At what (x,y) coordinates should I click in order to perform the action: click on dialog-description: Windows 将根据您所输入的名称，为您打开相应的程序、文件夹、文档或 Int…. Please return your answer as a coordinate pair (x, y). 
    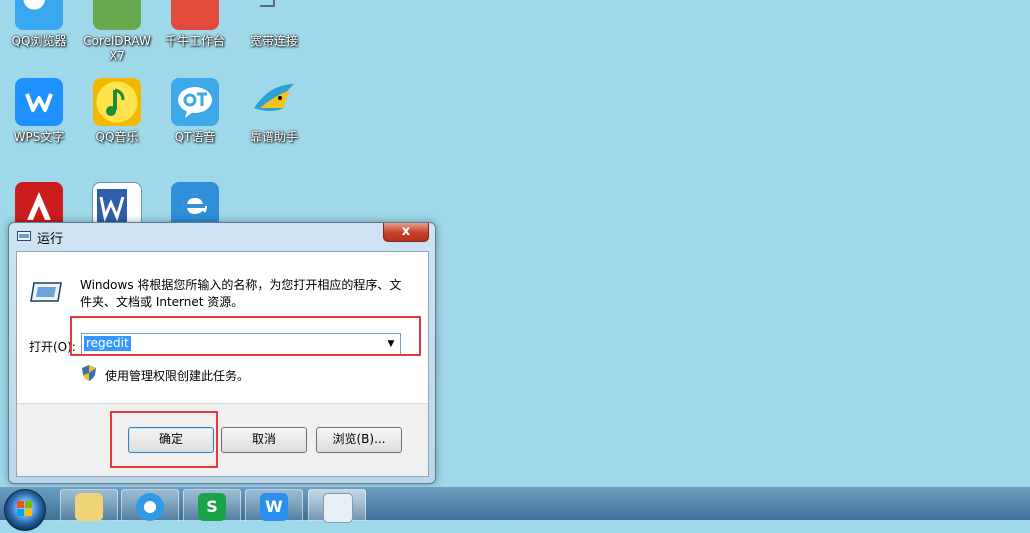
    Looking at the image, I should click on (241, 293).